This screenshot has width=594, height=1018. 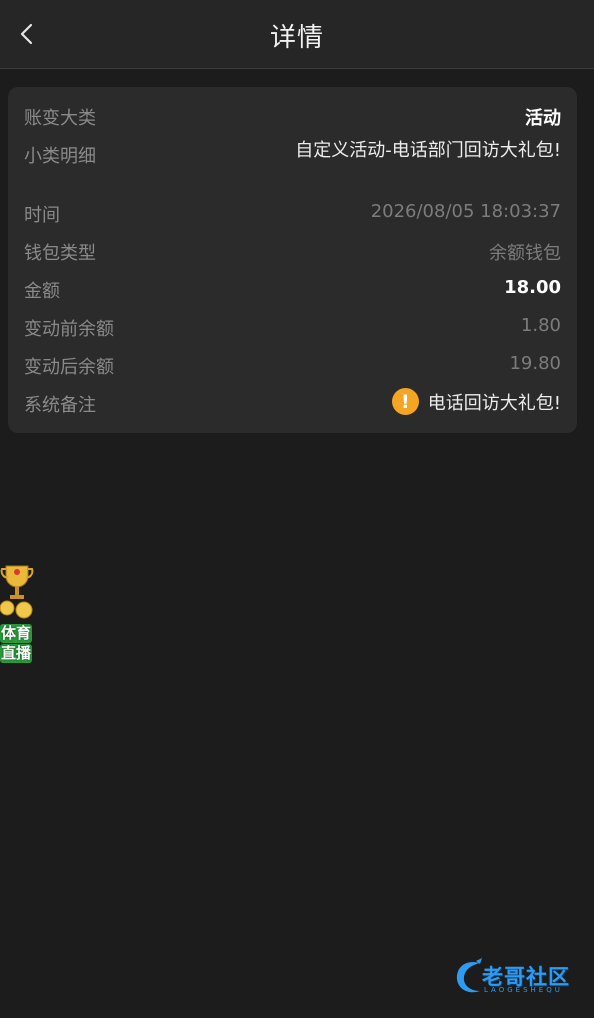 What do you see at coordinates (60, 118) in the screenshot?
I see `row-label: 账变大类` at bounding box center [60, 118].